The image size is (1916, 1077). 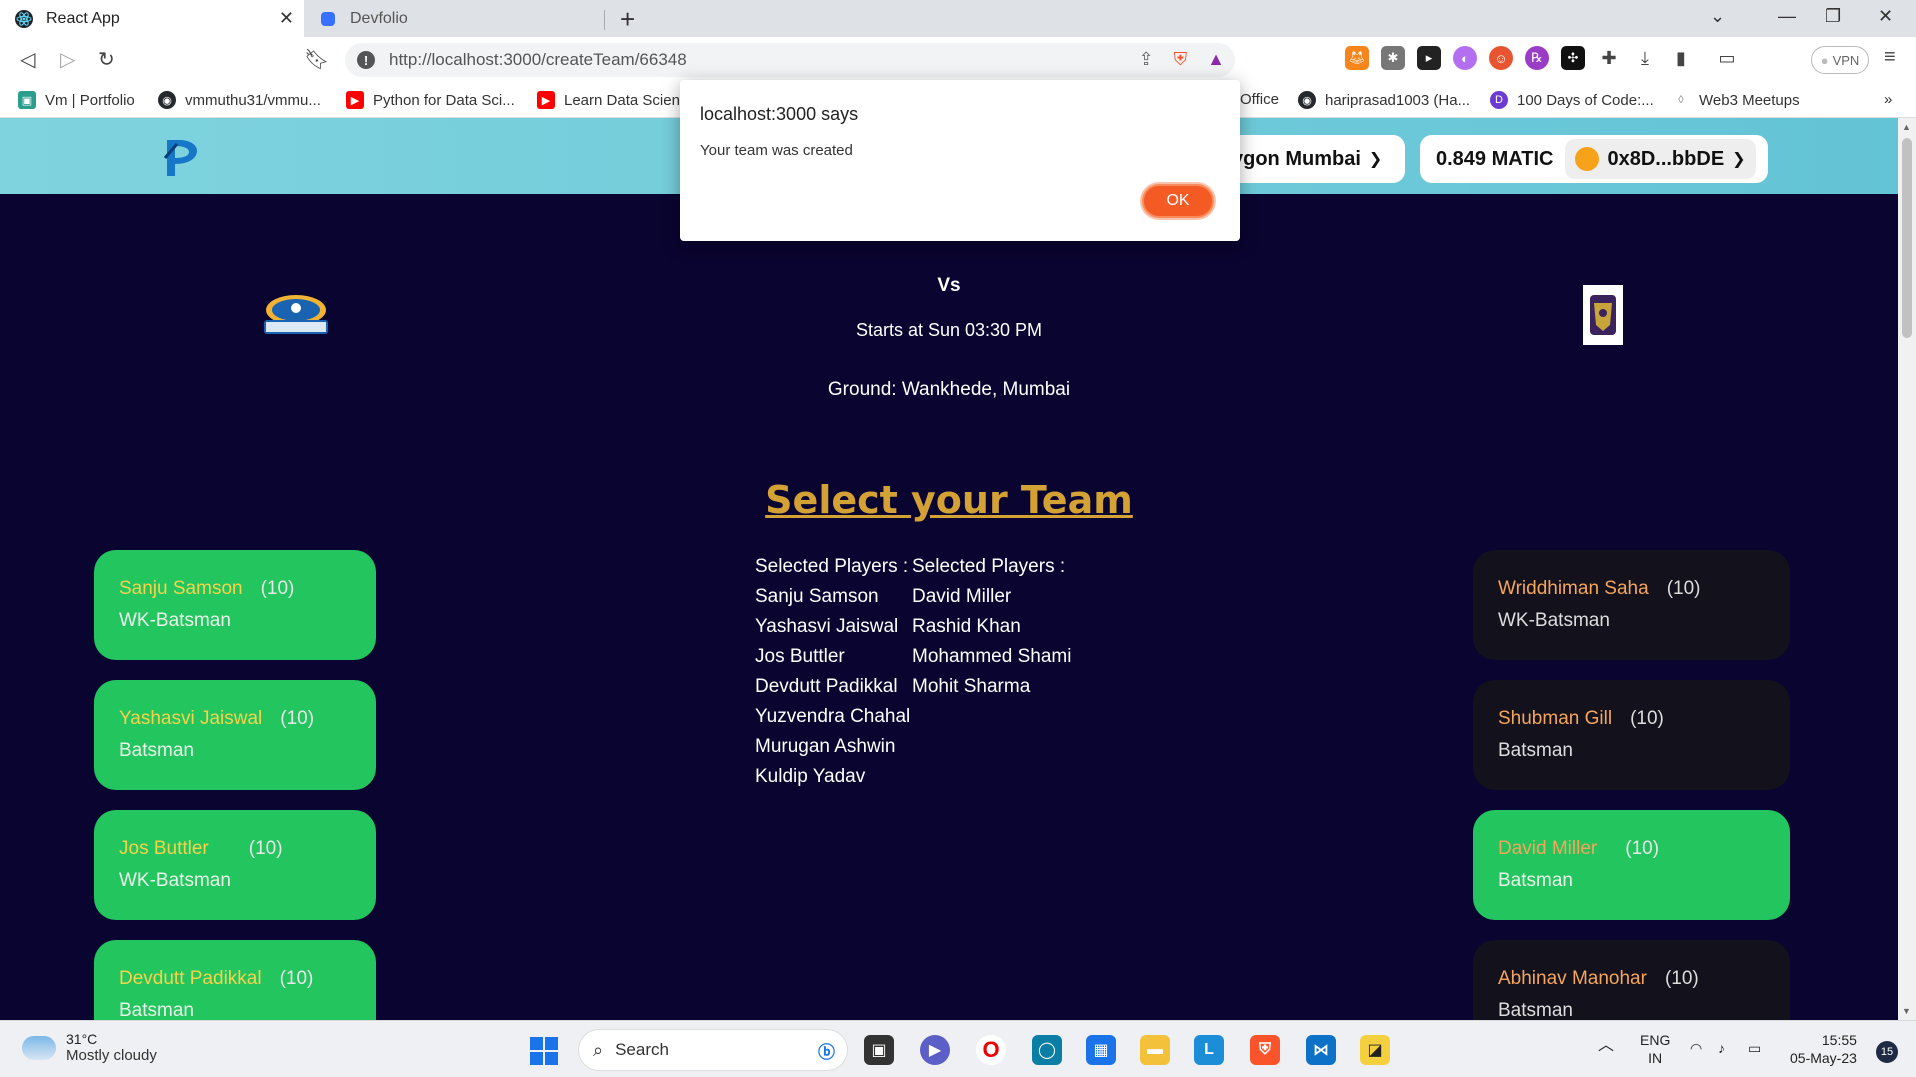 What do you see at coordinates (626, 100) in the screenshot?
I see `bookmark-label: Learn Data Scienc` at bounding box center [626, 100].